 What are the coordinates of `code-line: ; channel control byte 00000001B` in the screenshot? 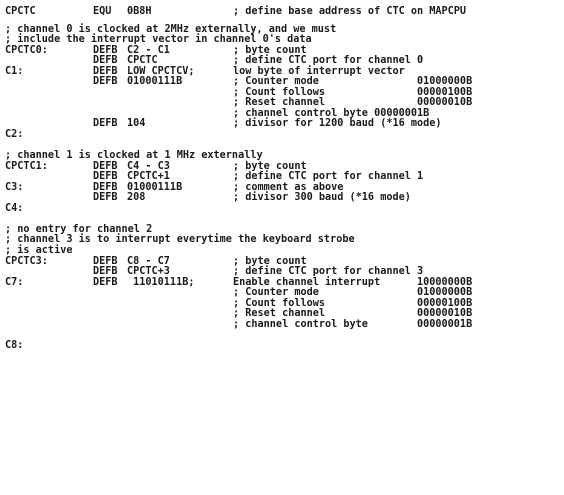 It's located at (283, 324).